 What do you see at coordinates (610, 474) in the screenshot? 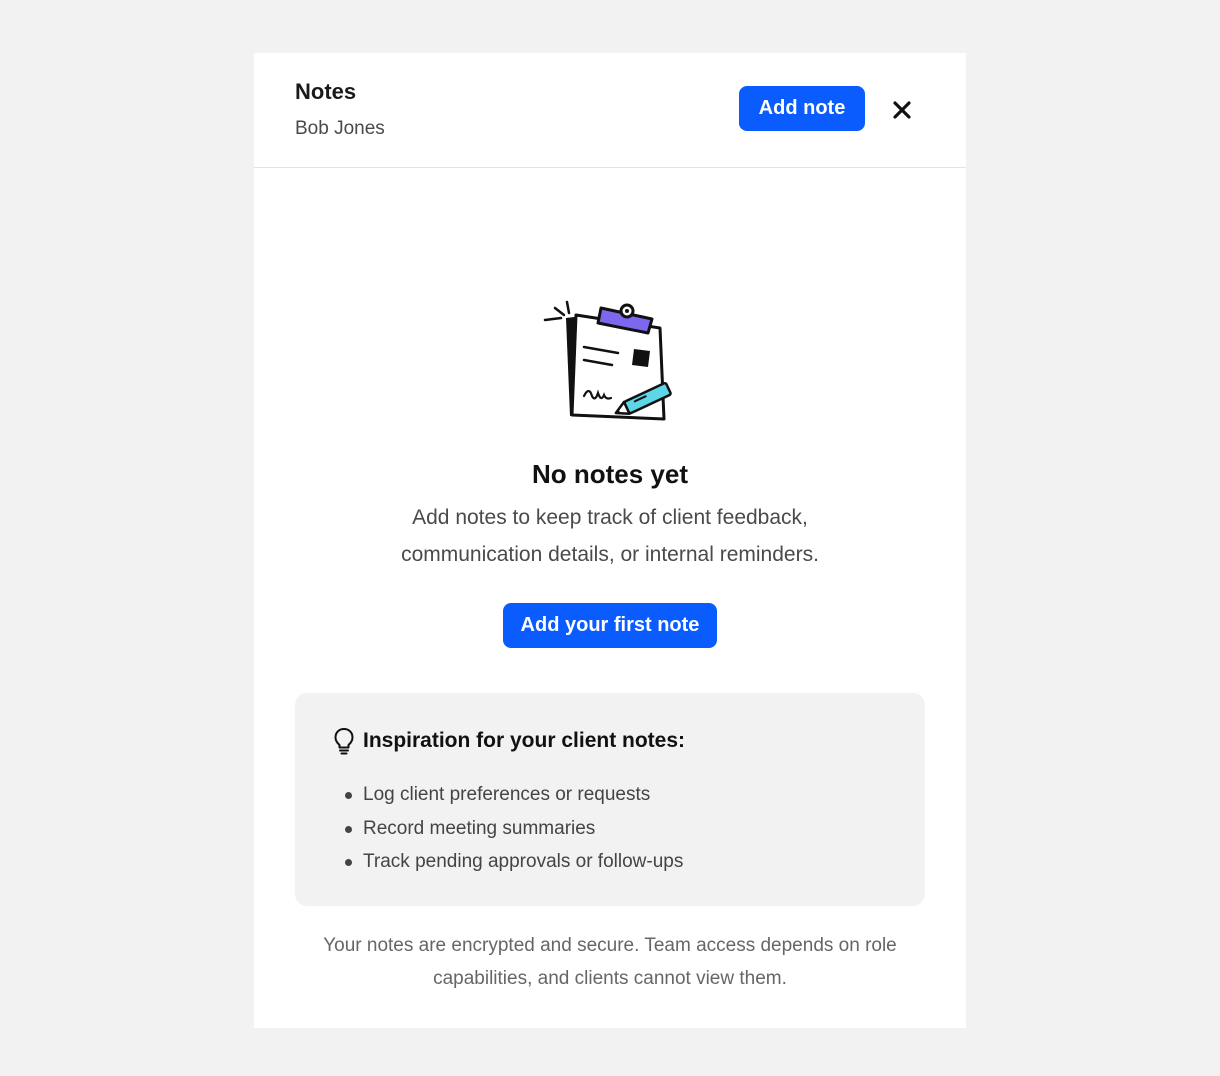
I see `empty-state-title: No notes yet` at bounding box center [610, 474].